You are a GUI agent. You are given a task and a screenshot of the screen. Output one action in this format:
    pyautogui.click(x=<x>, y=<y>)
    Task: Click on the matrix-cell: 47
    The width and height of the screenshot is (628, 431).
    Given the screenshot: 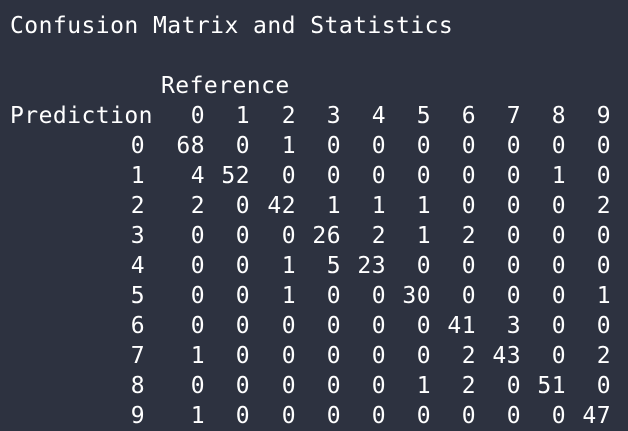 What is the action you would take?
    pyautogui.click(x=596, y=416)
    